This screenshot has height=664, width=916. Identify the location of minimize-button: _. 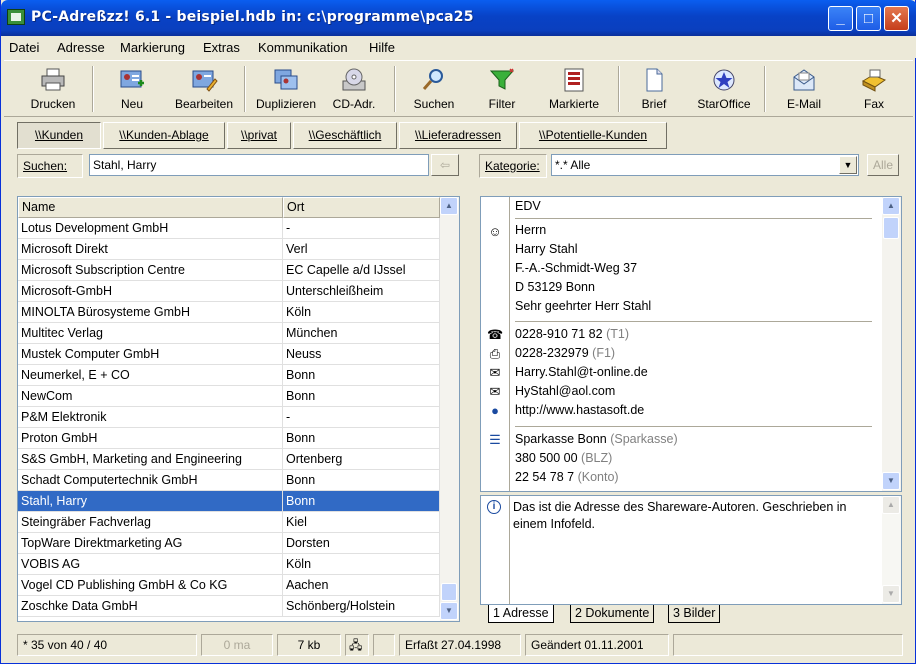
(840, 18).